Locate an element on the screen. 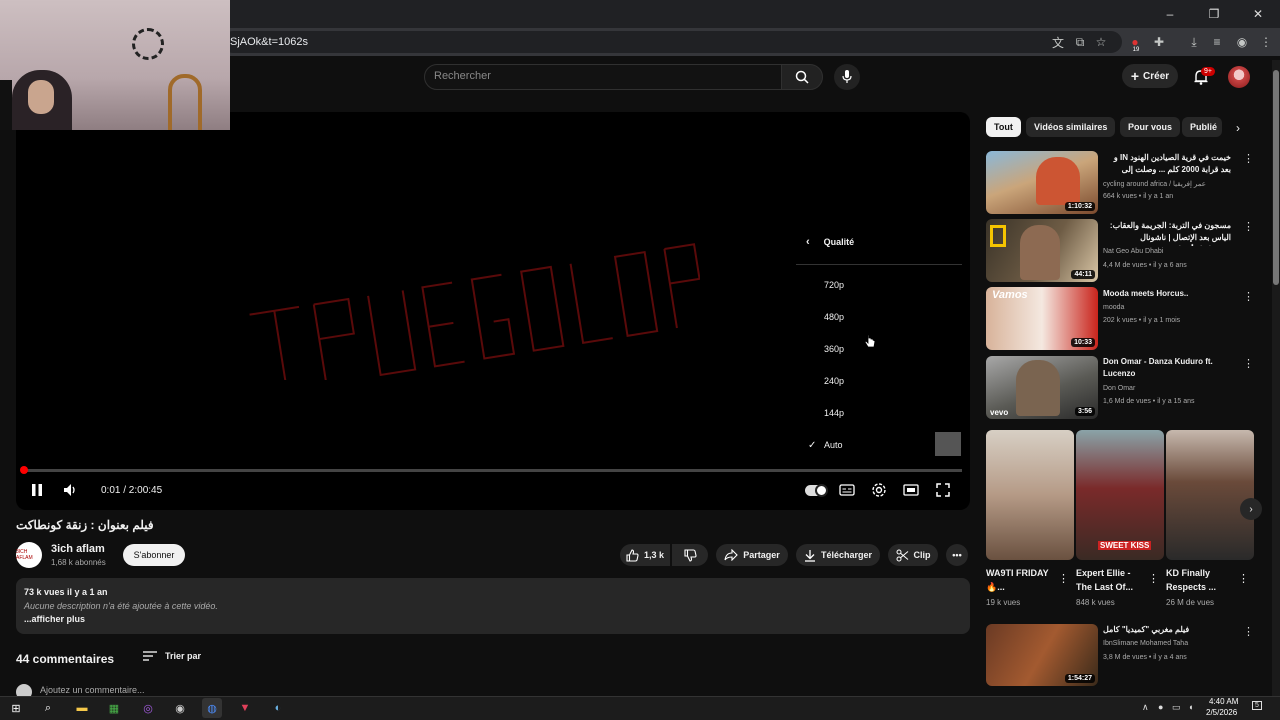 Image resolution: width=1280 pixels, height=720 pixels. address-bar is located at coordinates (672, 42).